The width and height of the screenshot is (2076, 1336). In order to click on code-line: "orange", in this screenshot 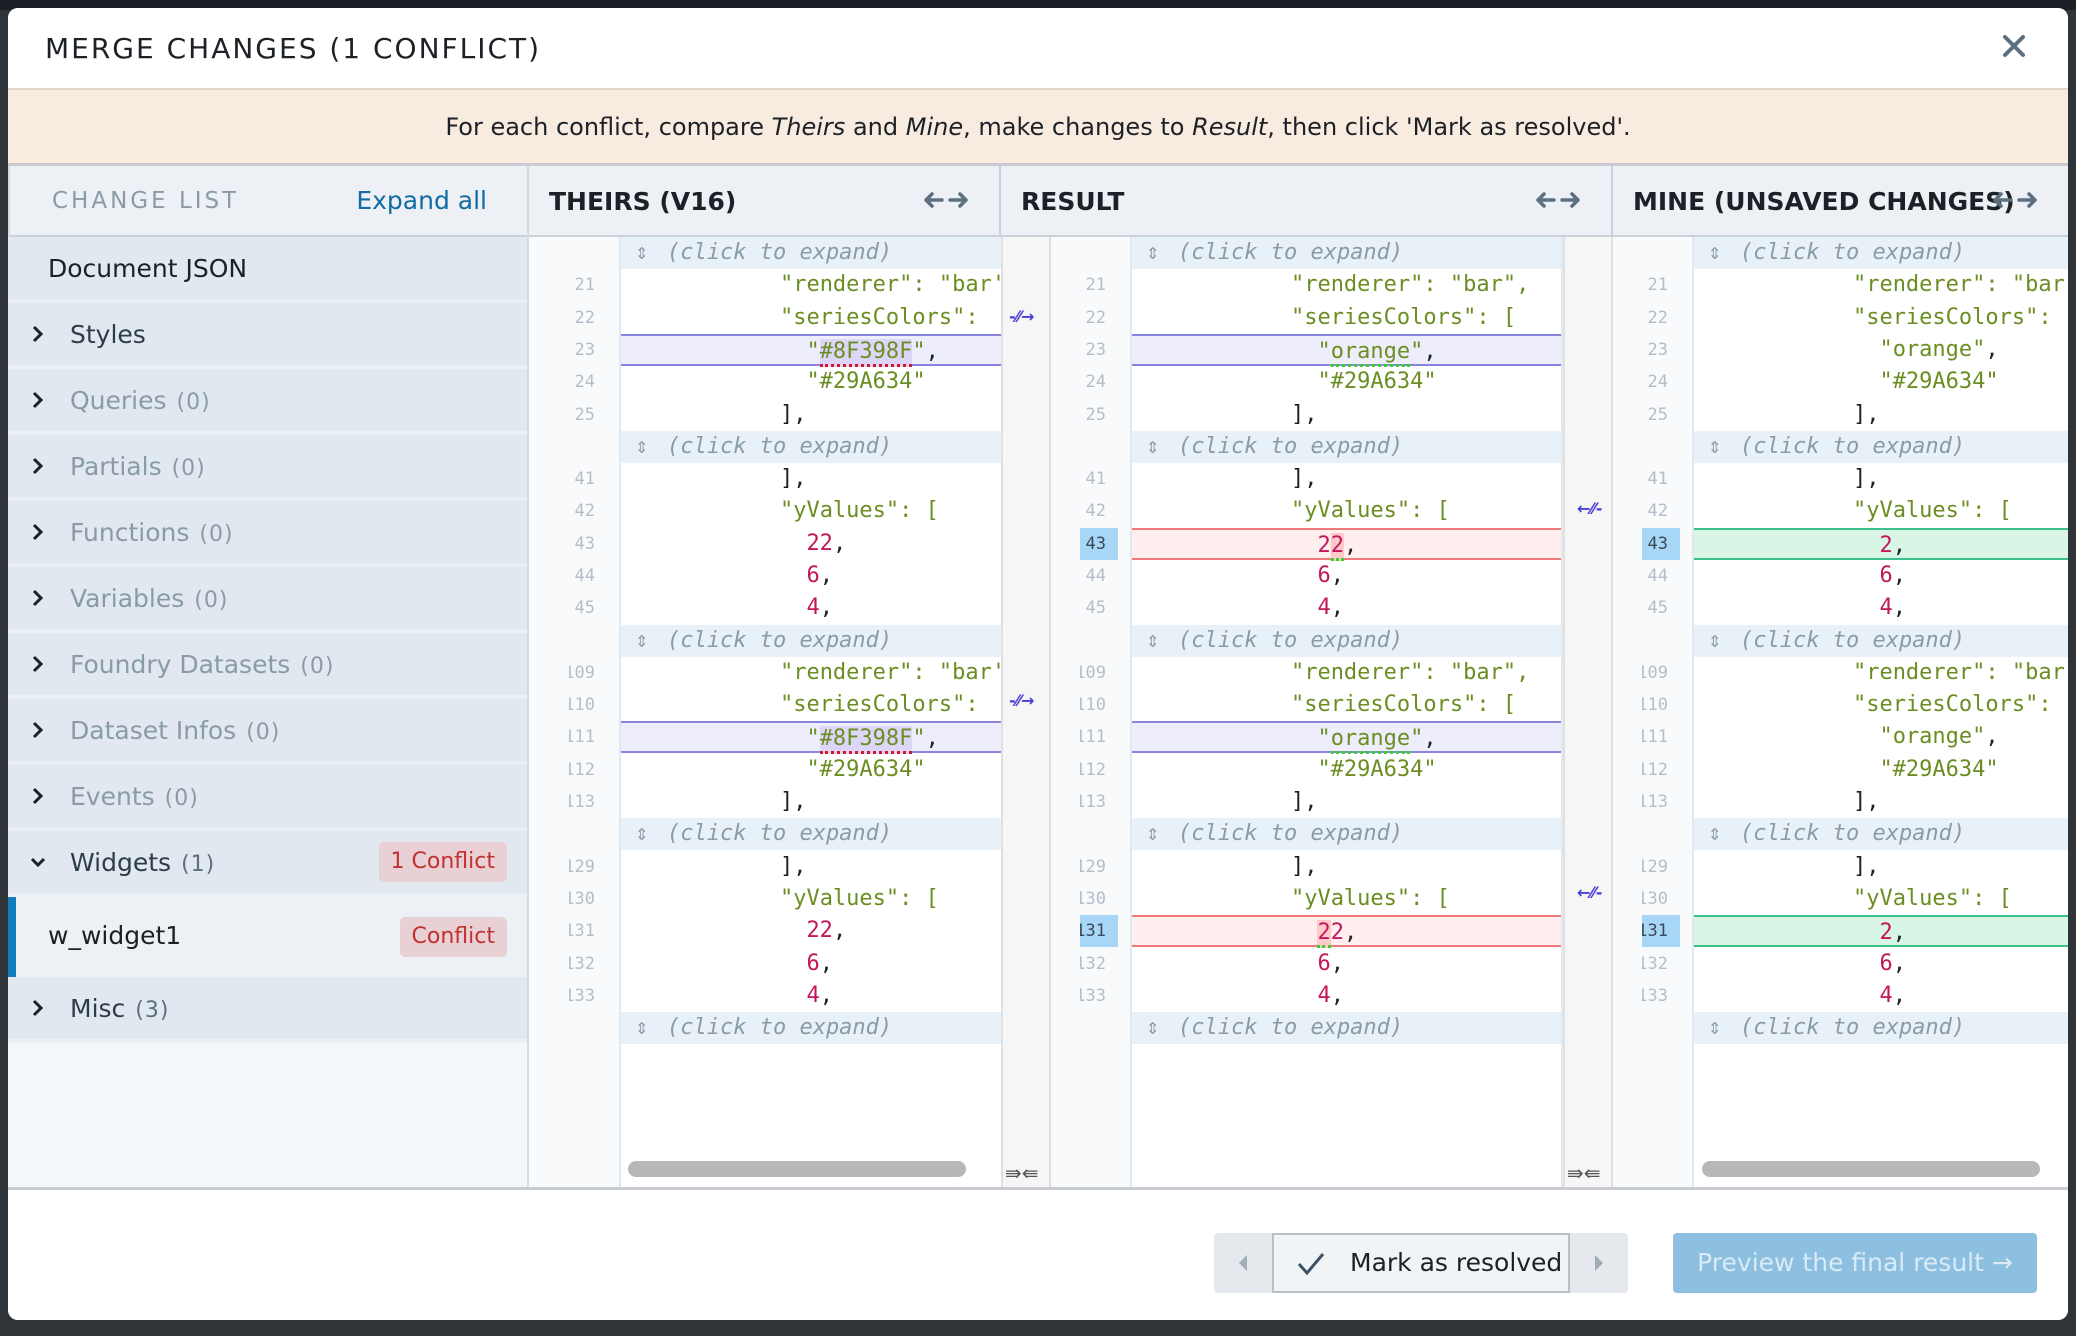, I will do `click(1346, 350)`.